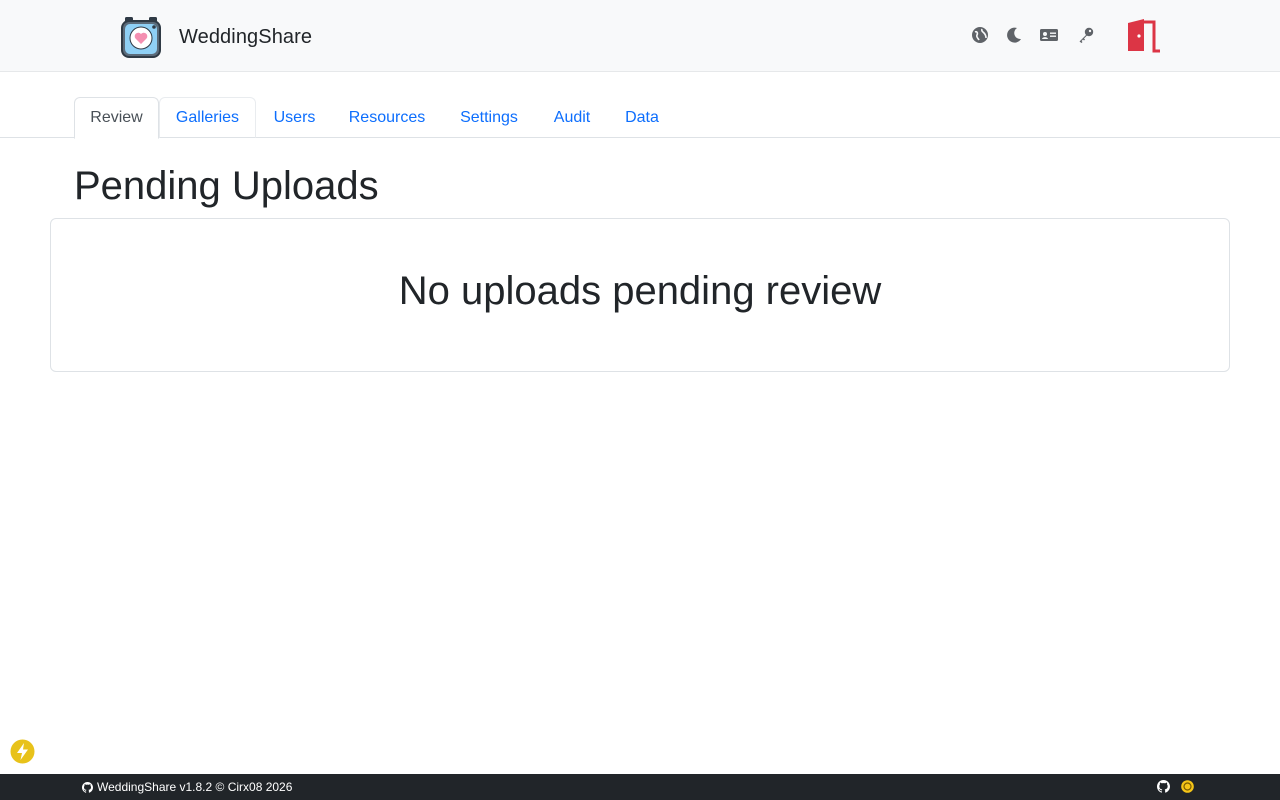 The width and height of the screenshot is (1280, 800). I want to click on brand-name: WeddingShare, so click(245, 37).